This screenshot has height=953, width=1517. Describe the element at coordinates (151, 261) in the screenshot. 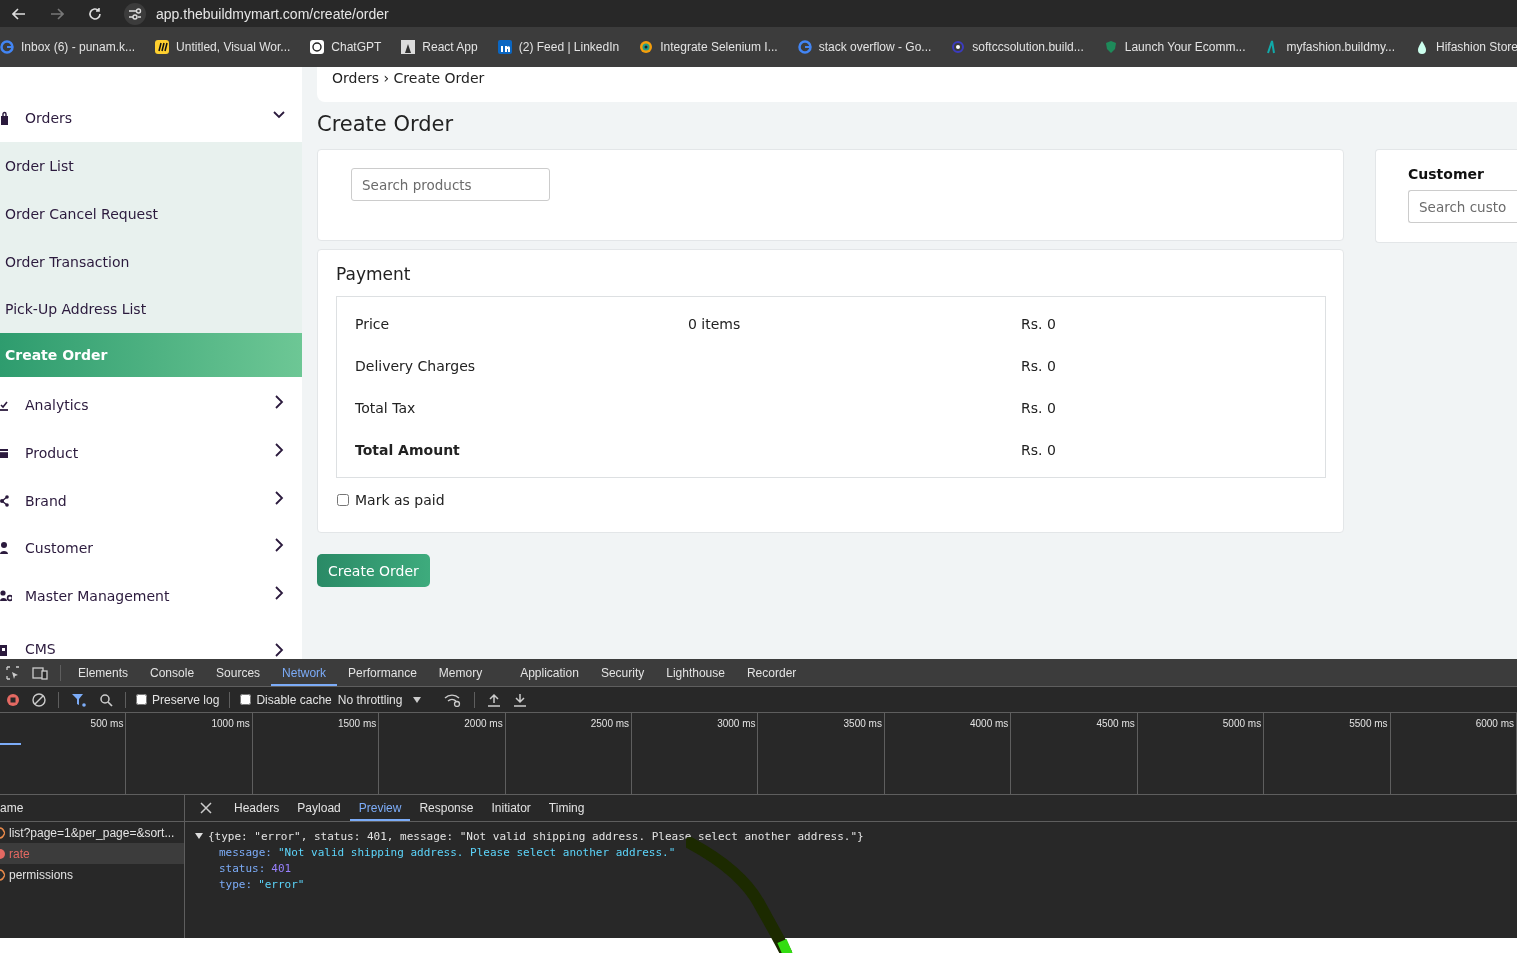

I see `sidebar-item: Order Transaction` at that location.